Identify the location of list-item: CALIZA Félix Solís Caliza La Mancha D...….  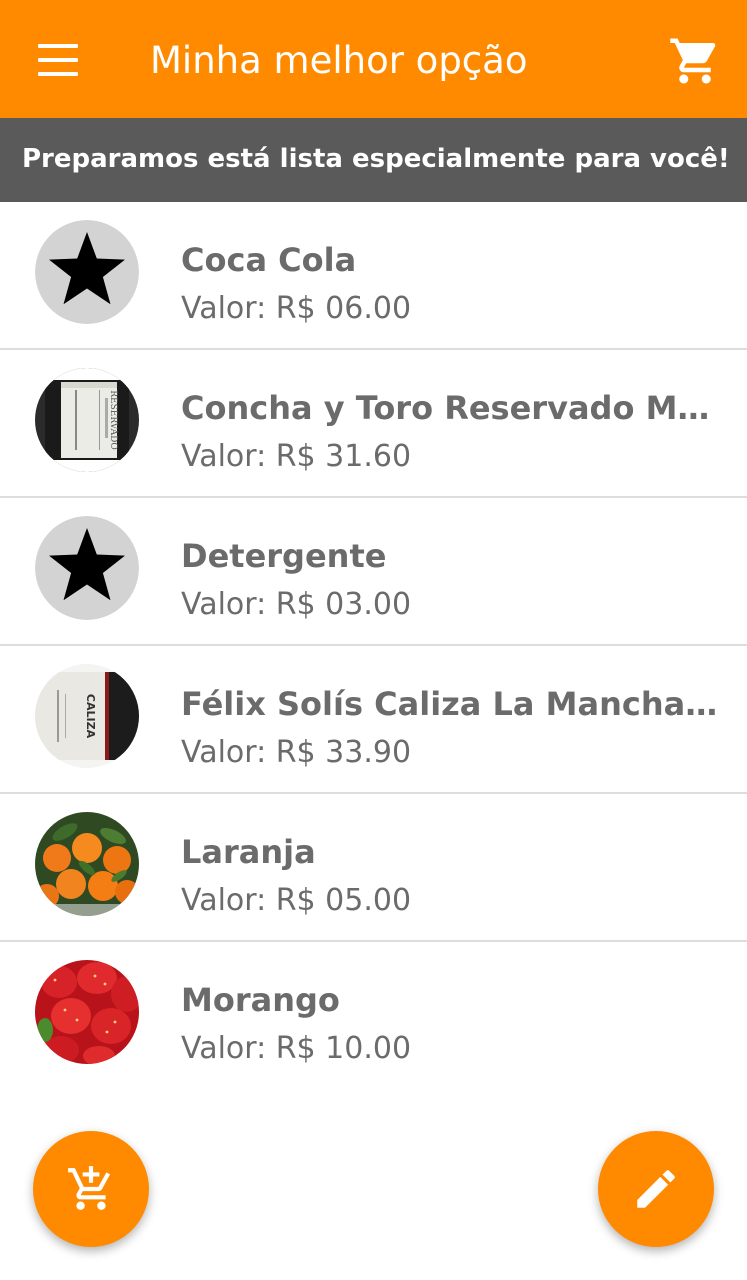
(373, 720).